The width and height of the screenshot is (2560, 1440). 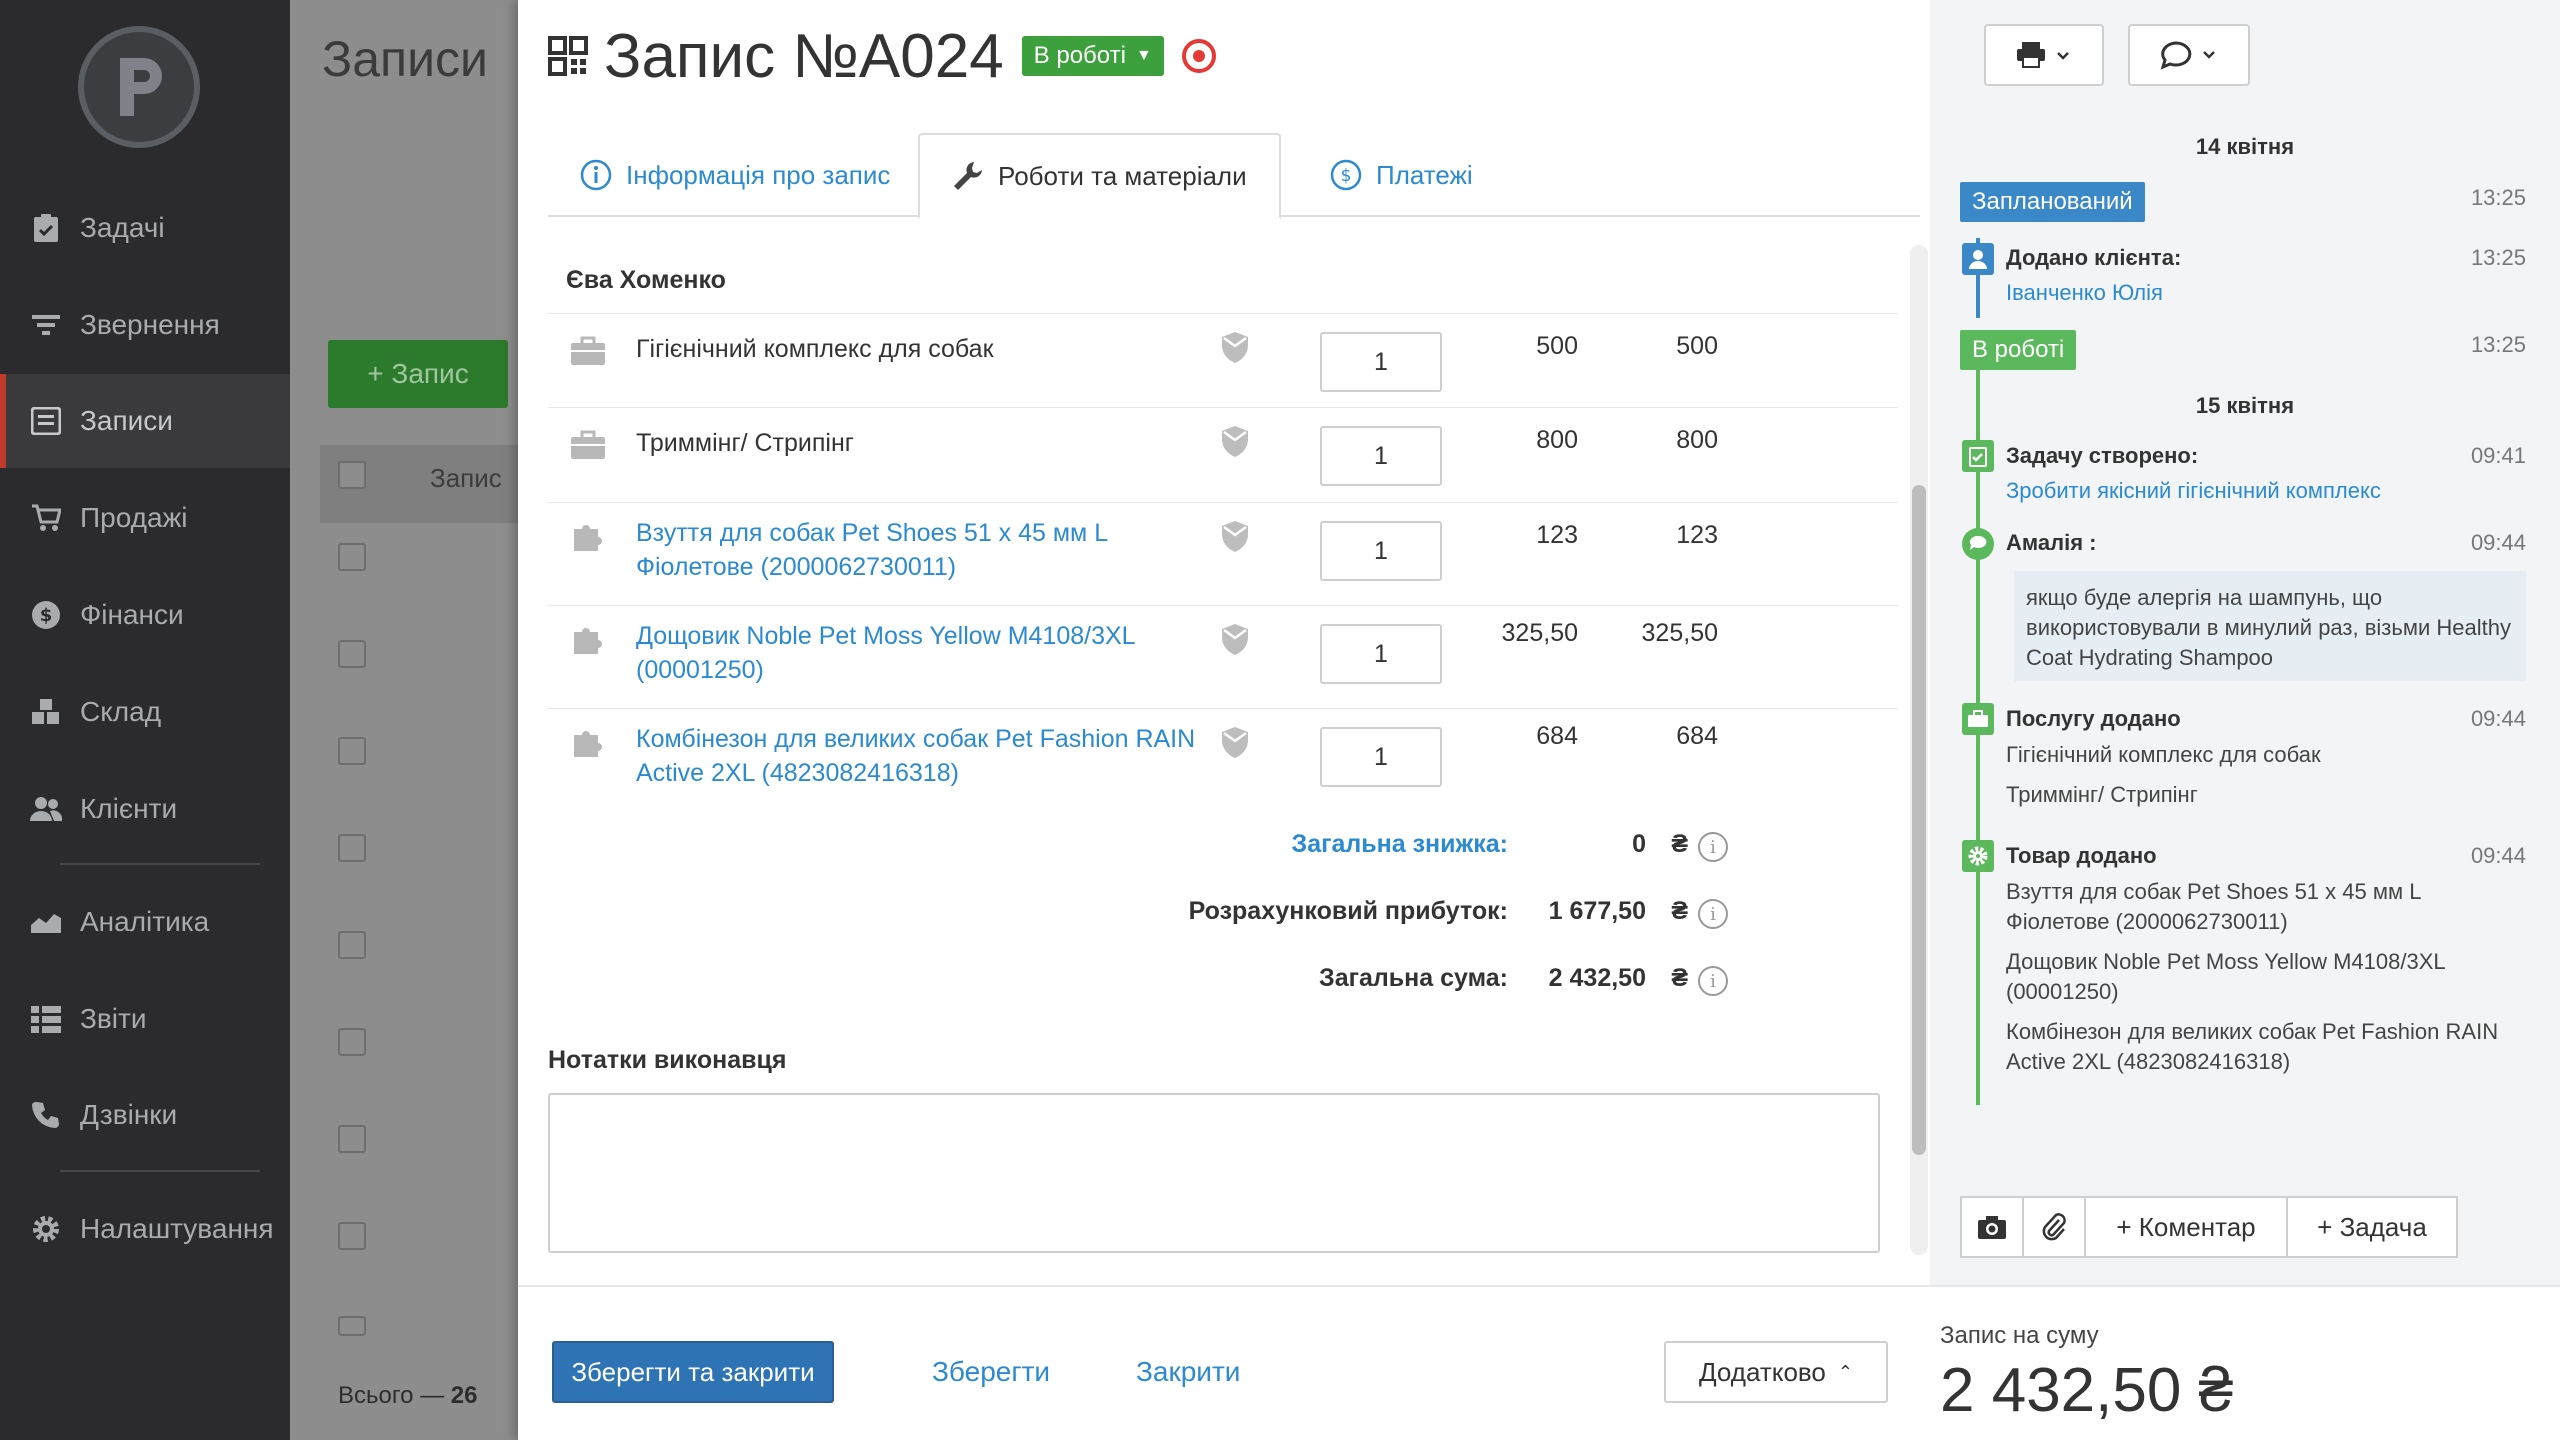 I want to click on status-dropdown: В роботі ▼, so click(x=1092, y=56).